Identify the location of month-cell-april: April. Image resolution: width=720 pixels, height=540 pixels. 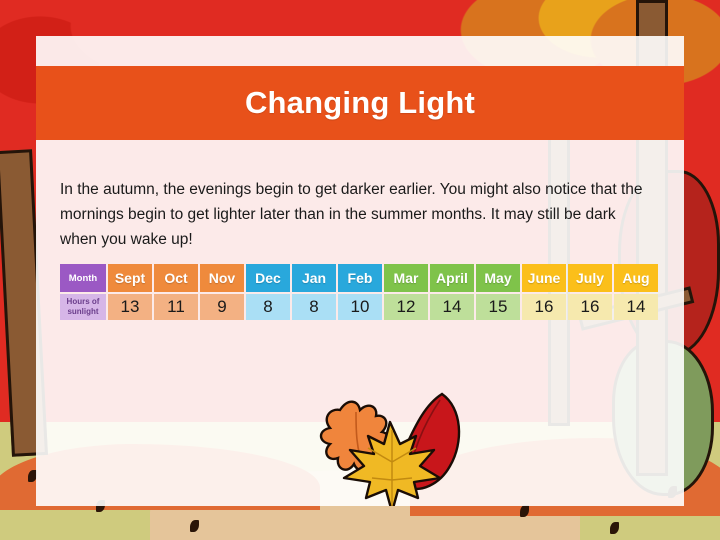
(452, 278).